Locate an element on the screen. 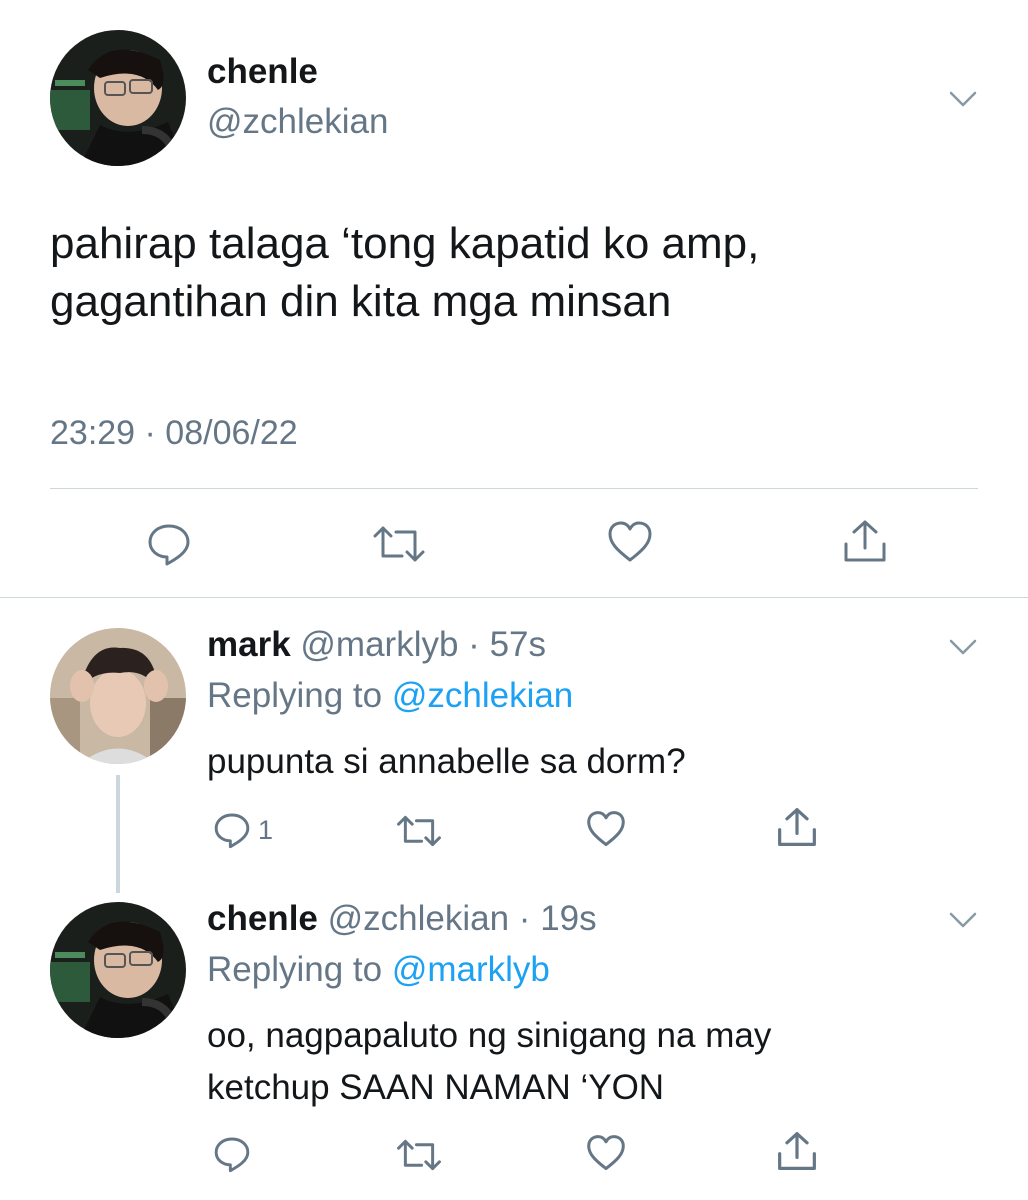  tweet-text-line: pahirap talaga ‘tong kapatid ko amp, is located at coordinates (405, 243).